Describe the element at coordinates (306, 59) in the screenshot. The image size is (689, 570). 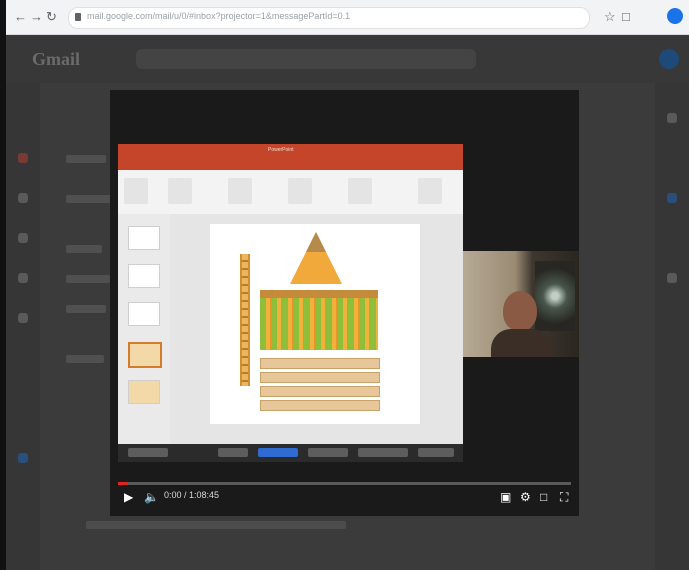
I see `gmail-search` at that location.